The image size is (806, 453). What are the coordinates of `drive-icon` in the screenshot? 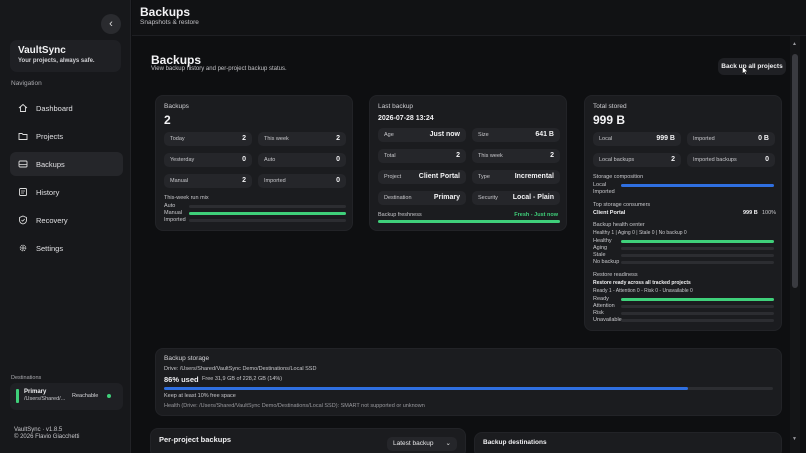 It's located at (23, 164).